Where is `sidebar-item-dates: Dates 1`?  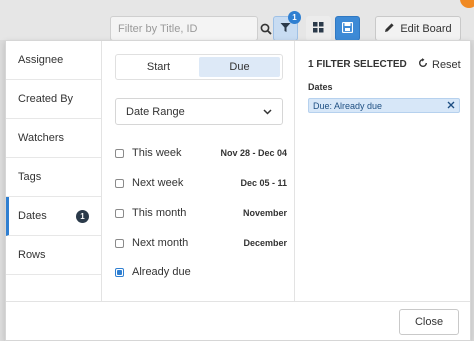
sidebar-item-dates: Dates 1 is located at coordinates (53, 216).